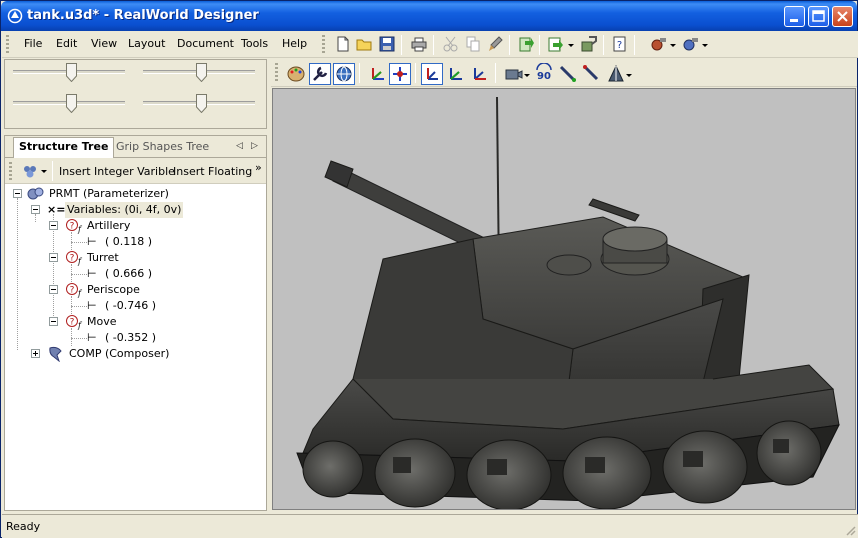 This screenshot has width=858, height=538. What do you see at coordinates (102, 322) in the screenshot?
I see `tree-node-move: Move` at bounding box center [102, 322].